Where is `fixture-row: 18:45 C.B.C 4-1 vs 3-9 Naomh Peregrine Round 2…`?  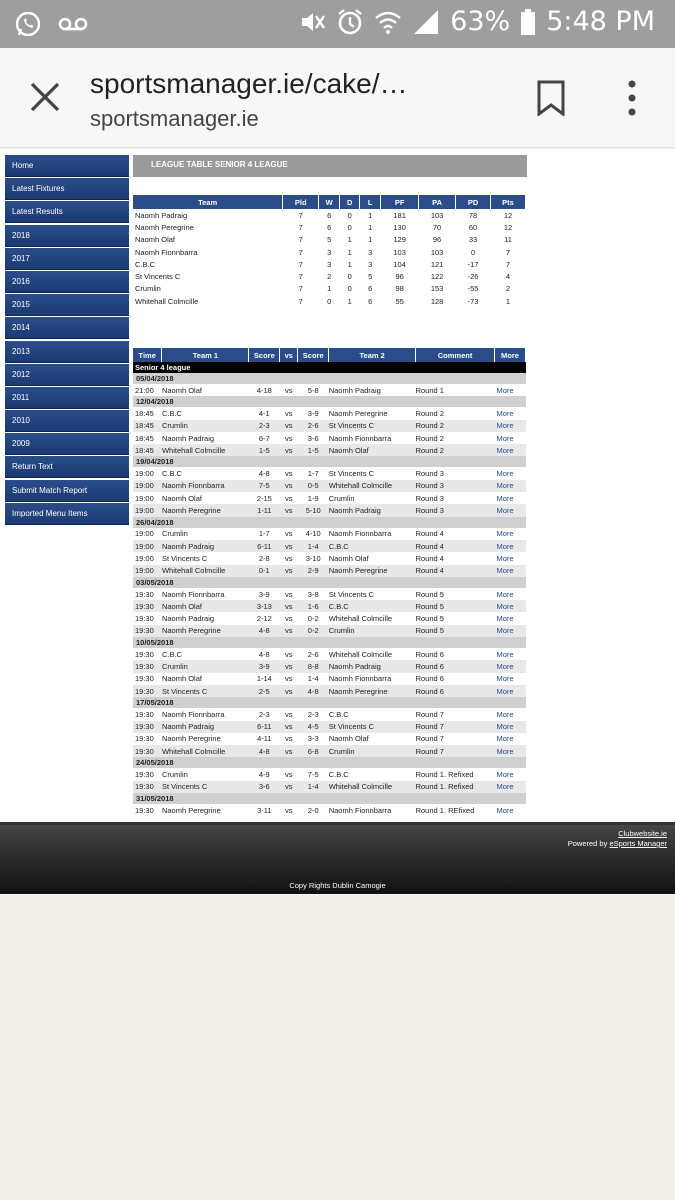 fixture-row: 18:45 C.B.C 4-1 vs 3-9 Naomh Peregrine Round 2… is located at coordinates (329, 413).